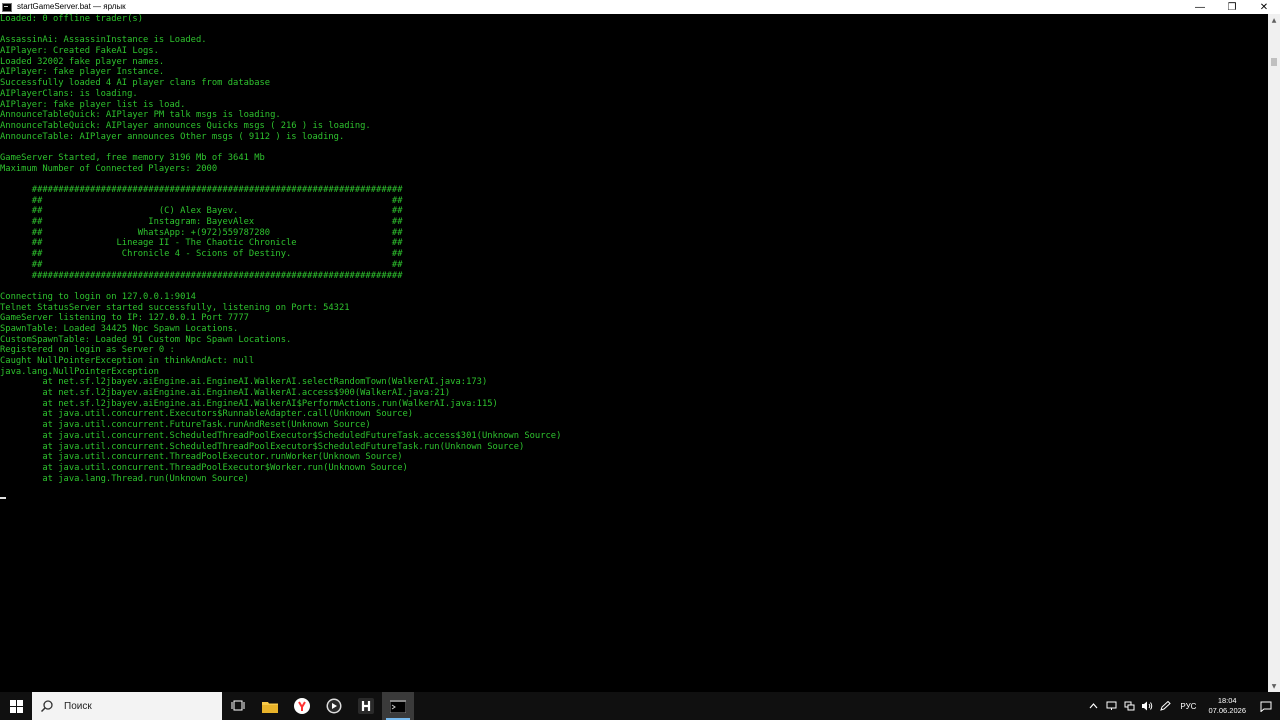 This screenshot has height=720, width=1280. What do you see at coordinates (1274, 62) in the screenshot?
I see `scrollbar-thumb` at bounding box center [1274, 62].